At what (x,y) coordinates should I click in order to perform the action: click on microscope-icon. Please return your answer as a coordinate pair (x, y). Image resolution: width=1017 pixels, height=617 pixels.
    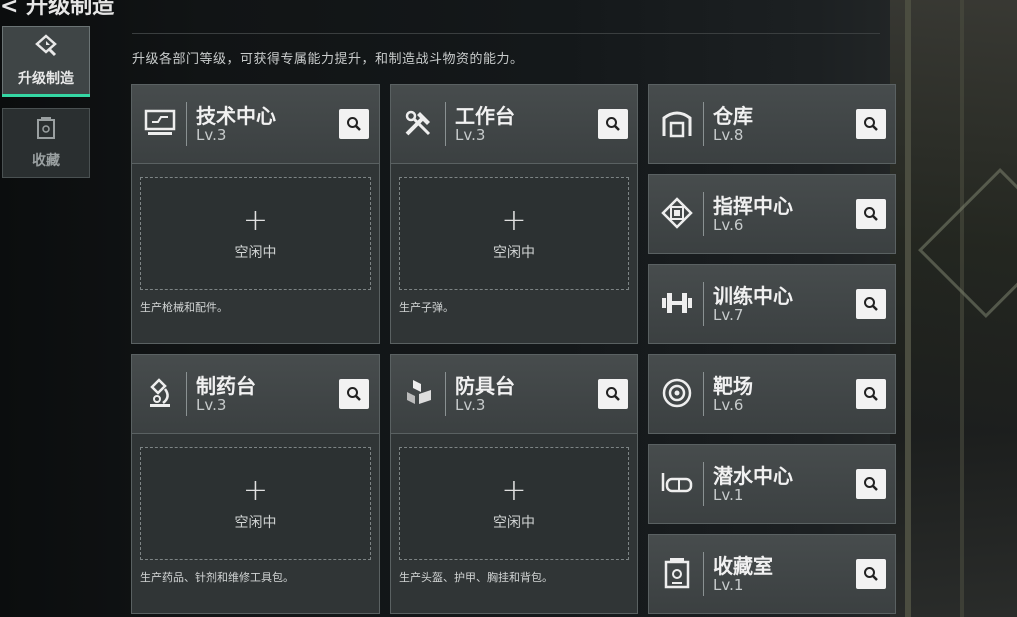
    Looking at the image, I should click on (160, 393).